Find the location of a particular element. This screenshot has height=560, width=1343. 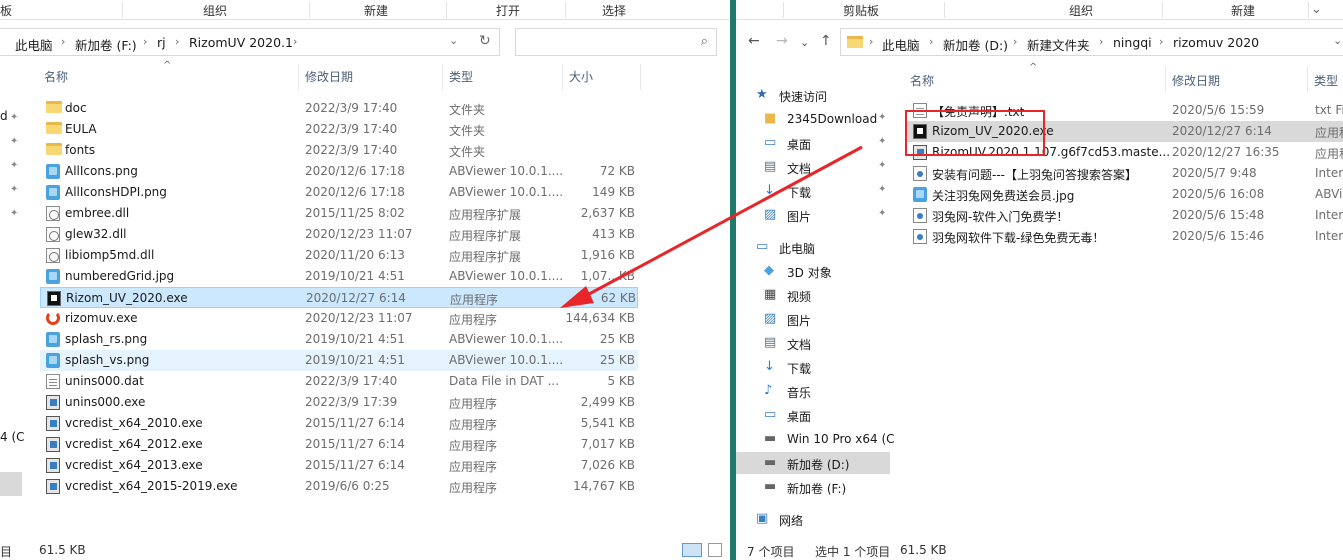

nav-item: ▬ 新加卷 (D:) is located at coordinates (813, 463).